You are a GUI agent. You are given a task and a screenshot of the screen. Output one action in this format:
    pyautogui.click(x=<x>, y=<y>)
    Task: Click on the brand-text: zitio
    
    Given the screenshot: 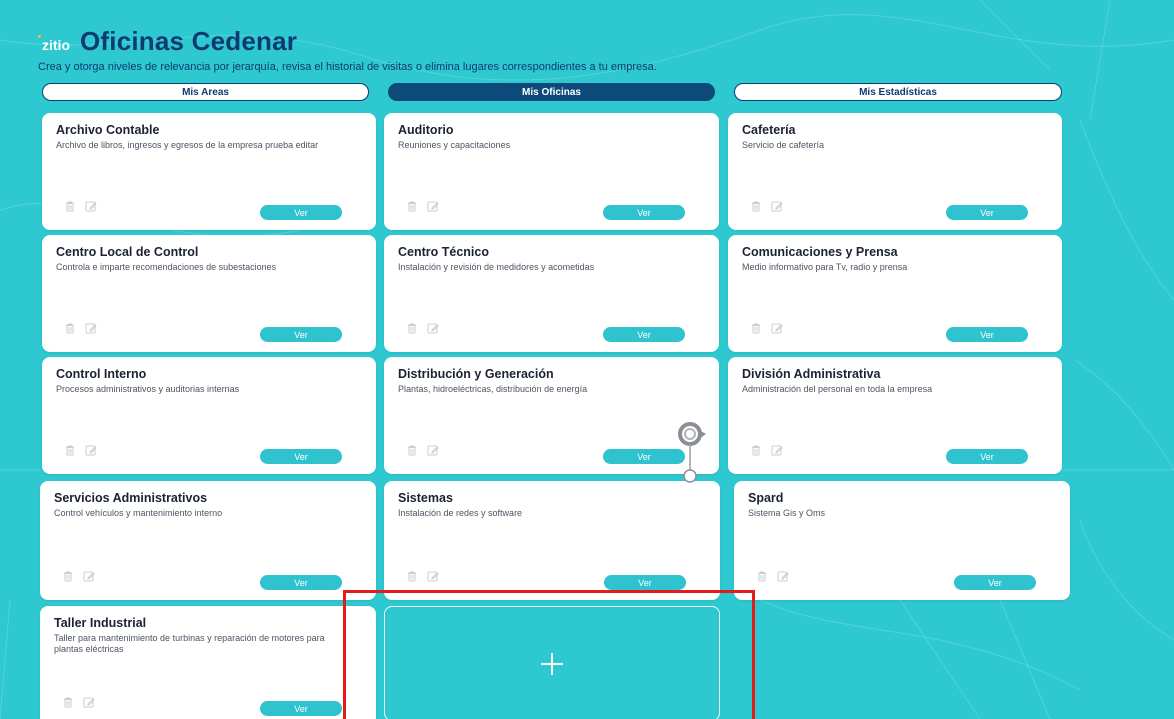 What is the action you would take?
    pyautogui.click(x=56, y=45)
    